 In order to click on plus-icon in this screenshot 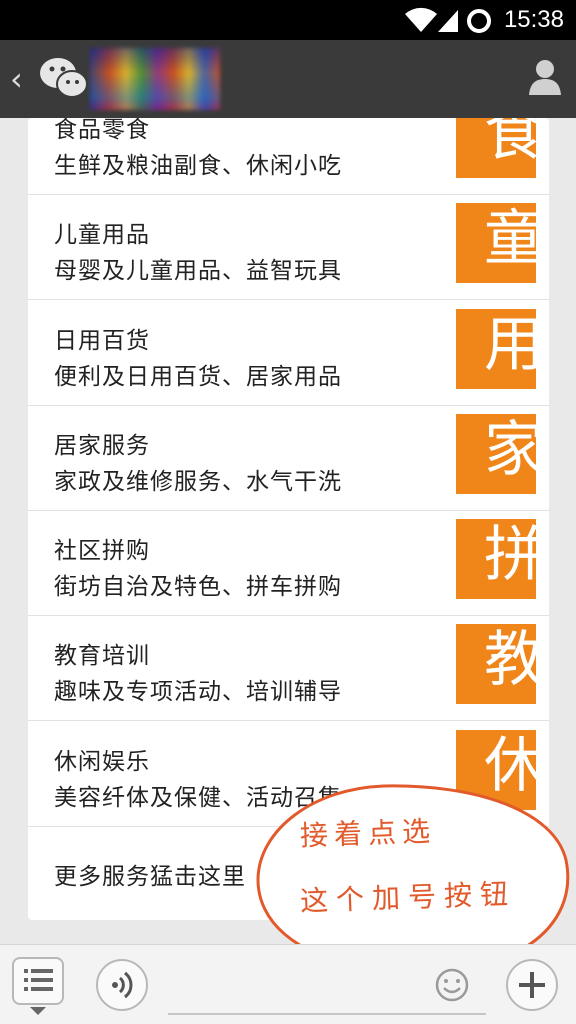, I will do `click(532, 985)`.